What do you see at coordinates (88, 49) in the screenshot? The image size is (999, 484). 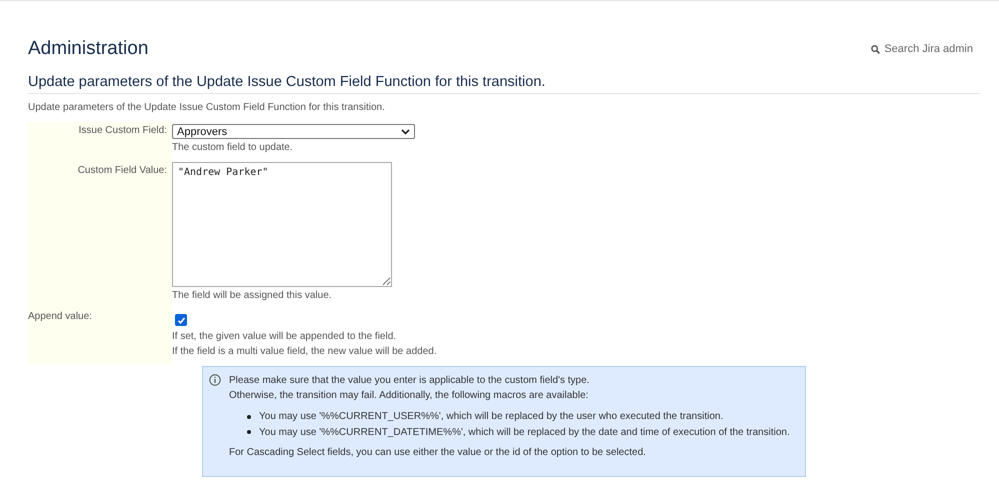 I see `page-title: Administration` at bounding box center [88, 49].